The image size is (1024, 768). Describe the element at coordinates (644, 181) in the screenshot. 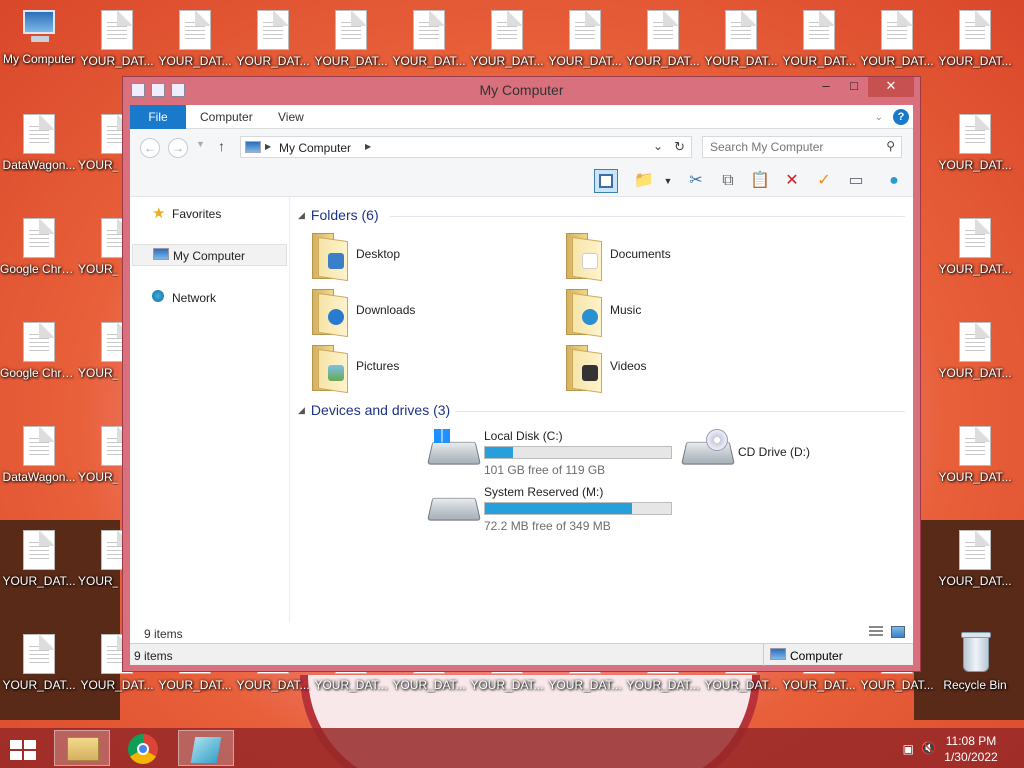

I see `folder-options-icon: 📁` at that location.